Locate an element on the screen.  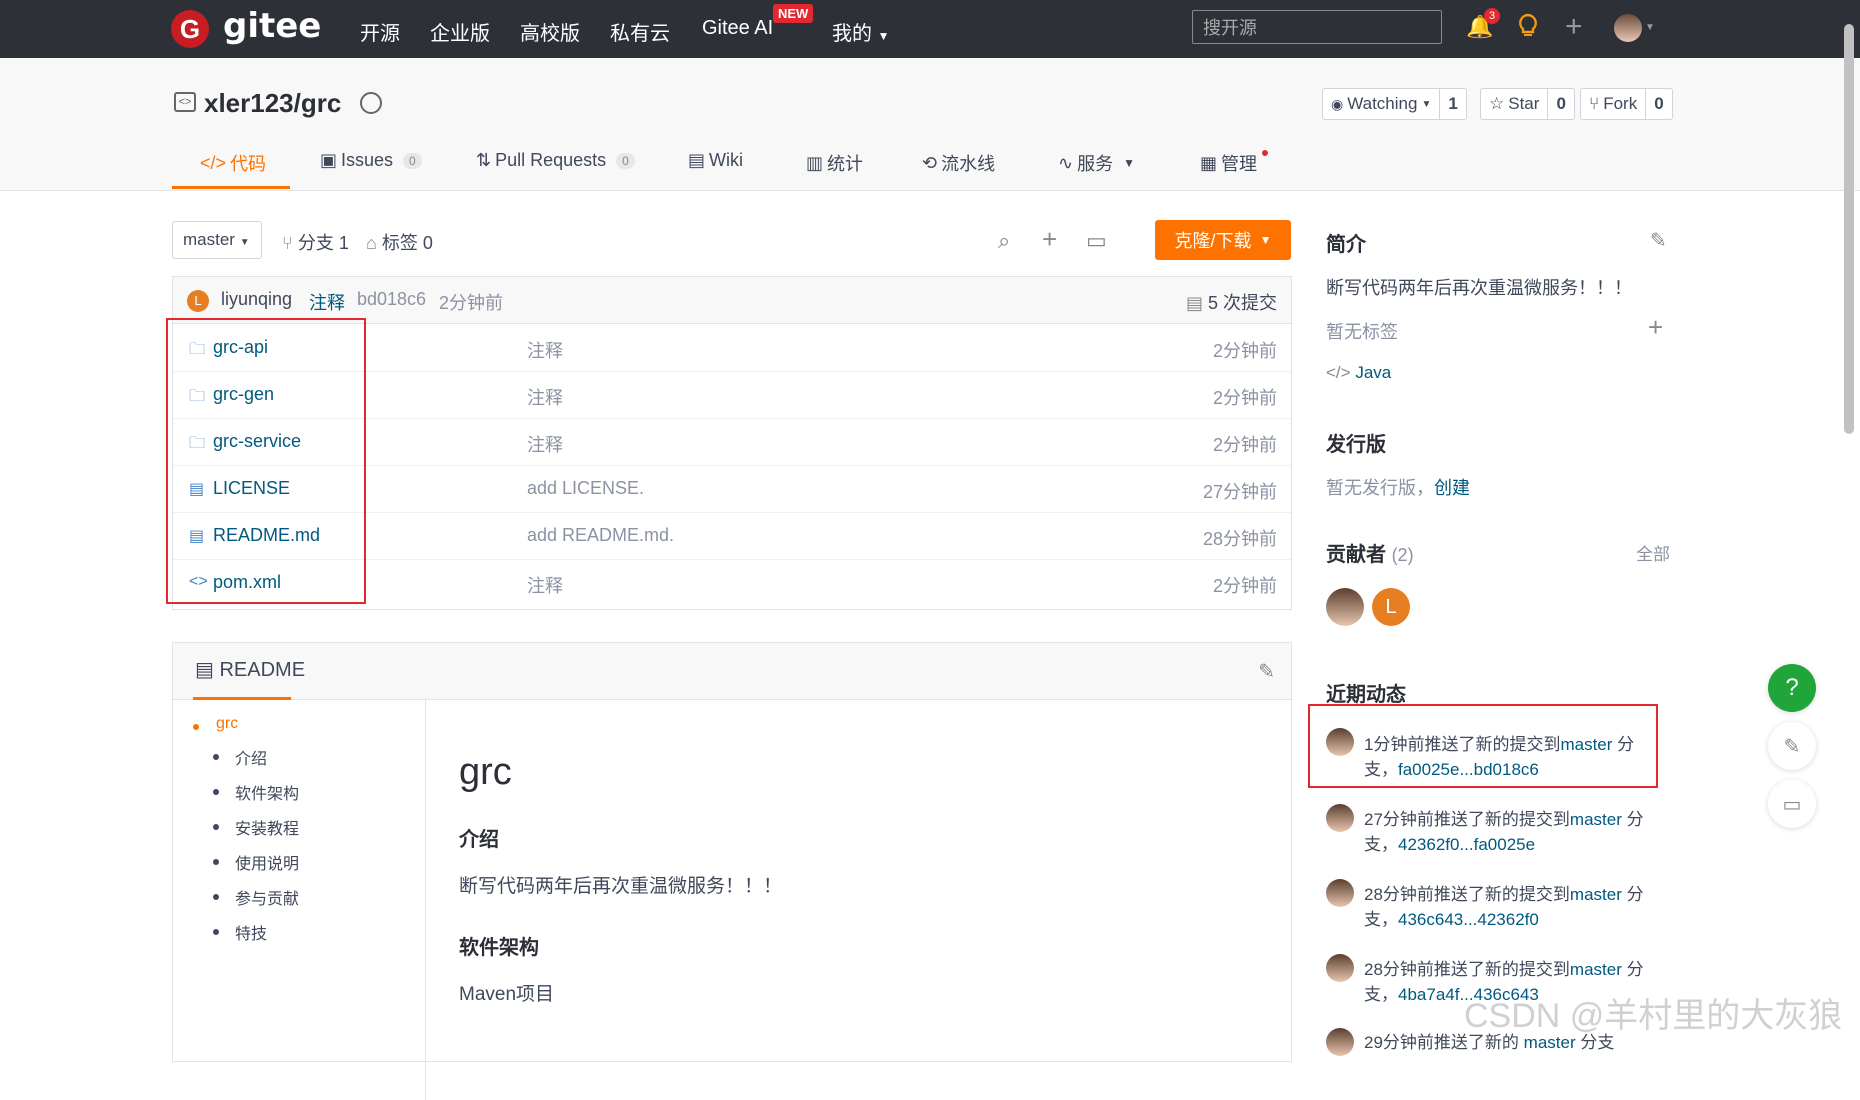
file-commit-message: add README.md. is located at coordinates (600, 535).